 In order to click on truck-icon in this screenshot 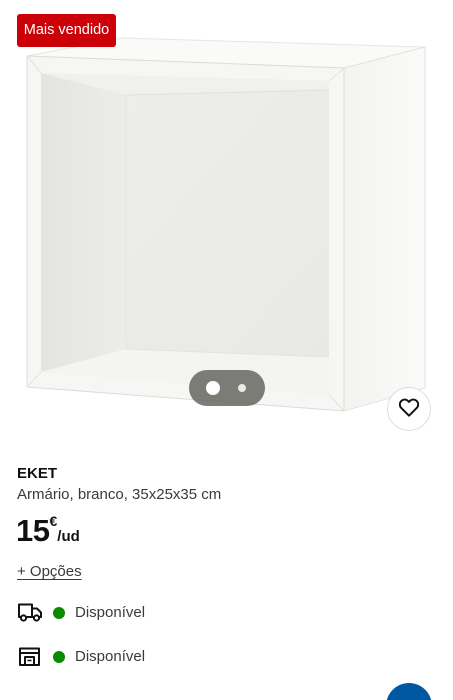, I will do `click(30, 614)`.